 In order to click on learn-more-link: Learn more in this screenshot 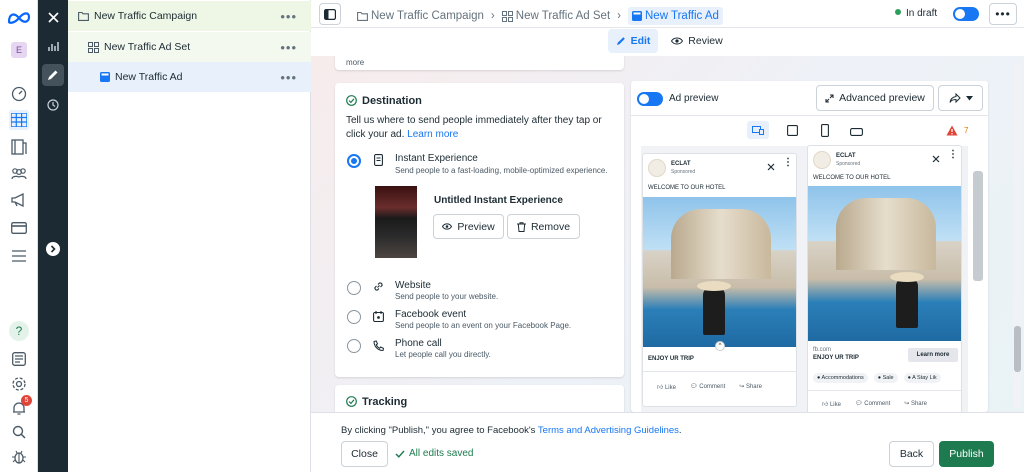, I will do `click(432, 134)`.